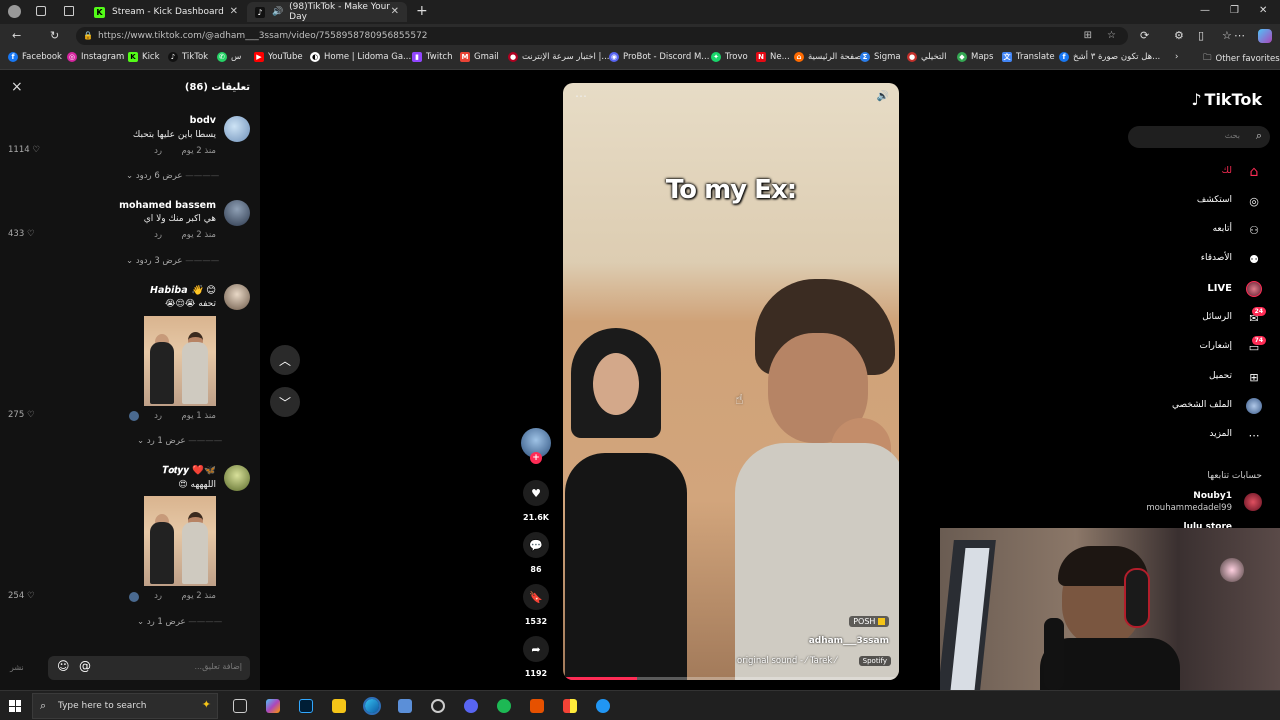  What do you see at coordinates (536, 597) in the screenshot?
I see `save-button: 🔖` at bounding box center [536, 597].